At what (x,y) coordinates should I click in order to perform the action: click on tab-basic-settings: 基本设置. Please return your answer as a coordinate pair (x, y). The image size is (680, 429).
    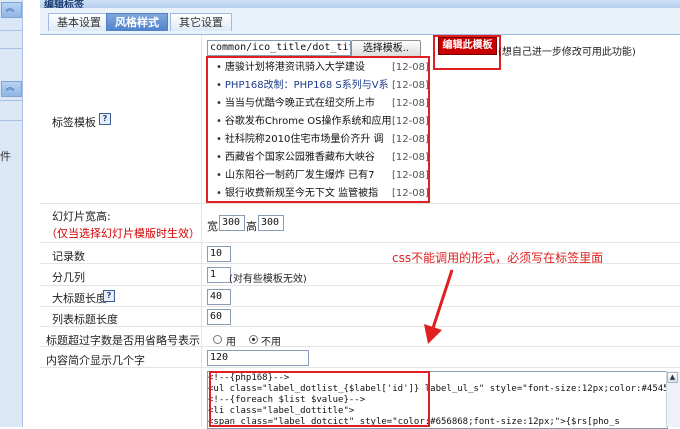
    Looking at the image, I should click on (79, 22).